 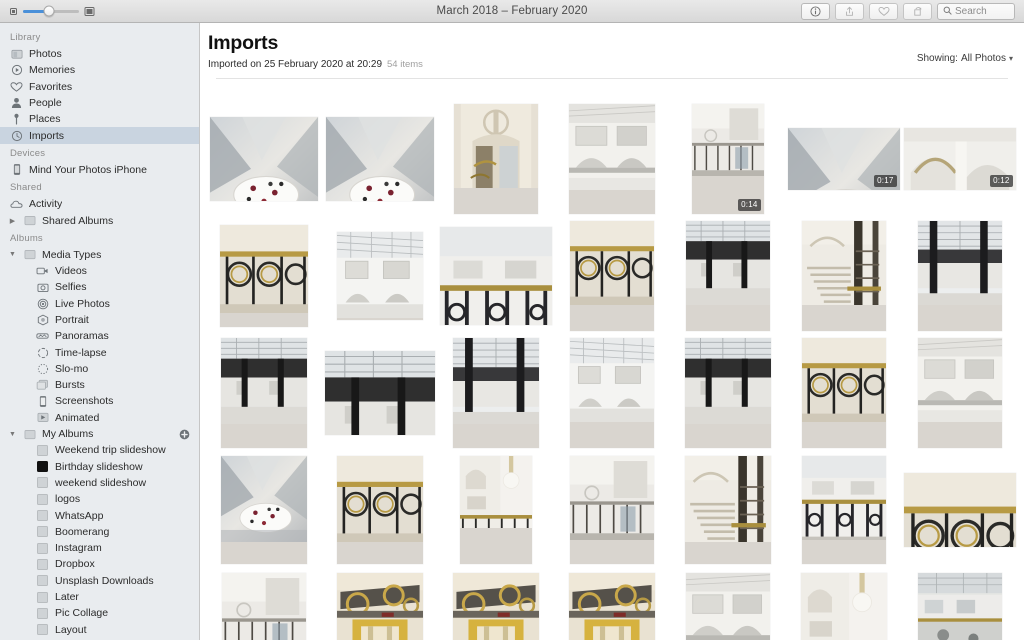 I want to click on sidebar-item-pic-collage: Pic Collage, so click(x=99, y=613).